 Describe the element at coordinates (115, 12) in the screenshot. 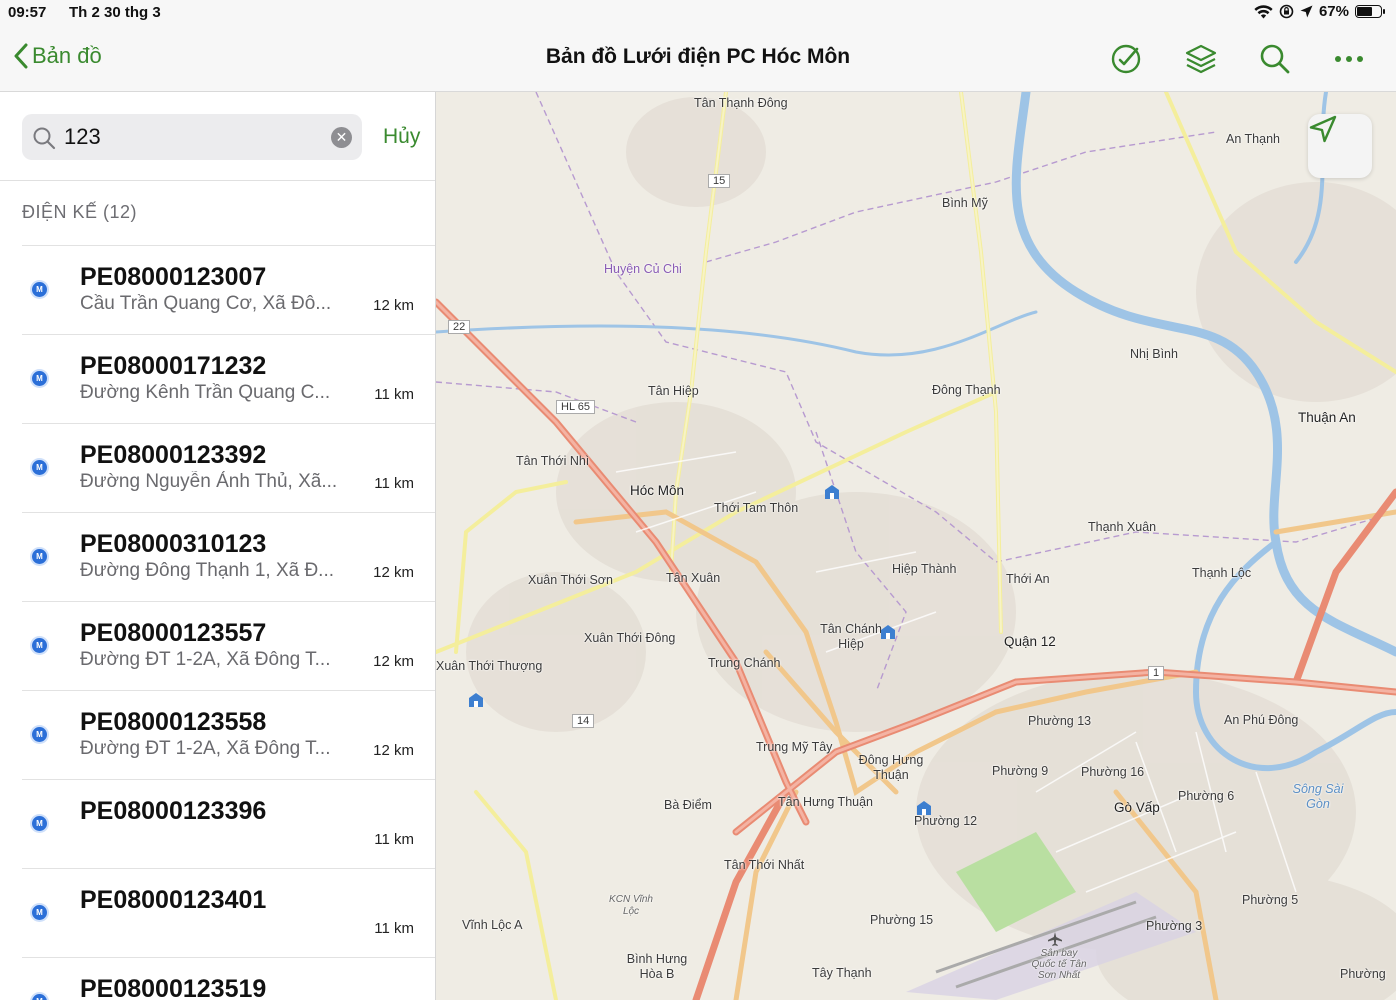

I see `status-date: Th 2 30 thg 3` at that location.